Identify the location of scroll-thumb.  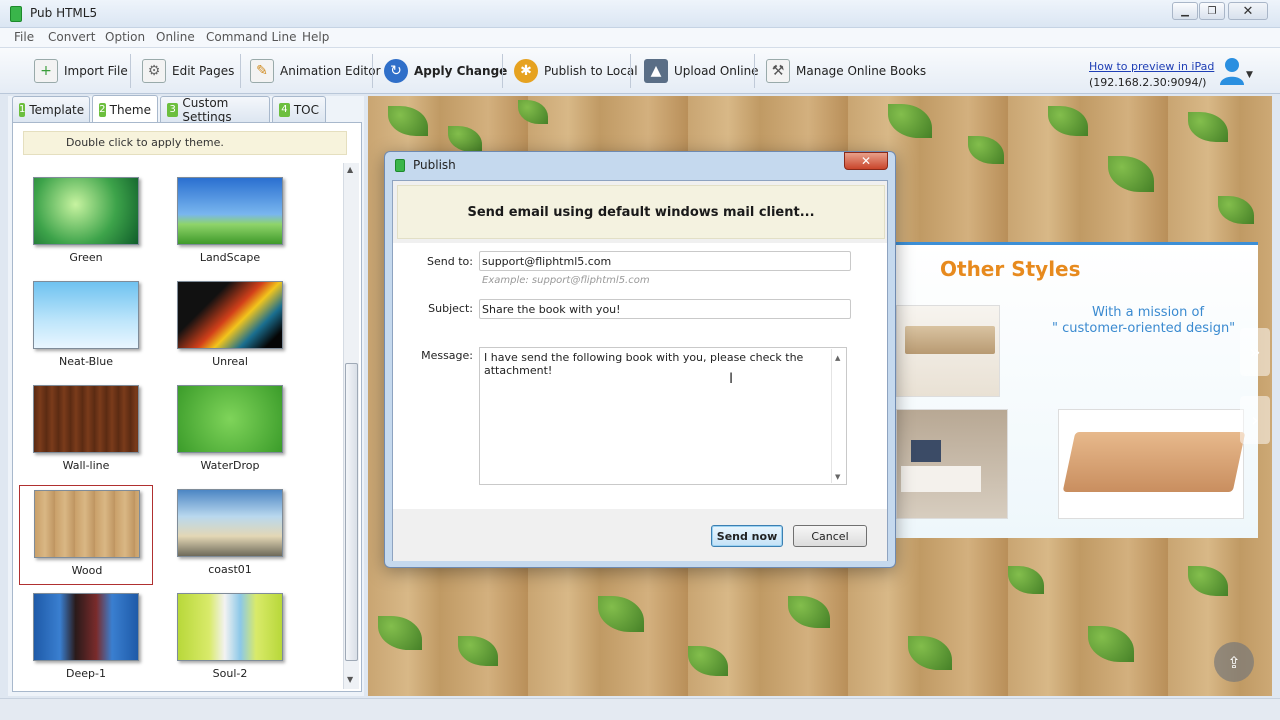
(351, 512).